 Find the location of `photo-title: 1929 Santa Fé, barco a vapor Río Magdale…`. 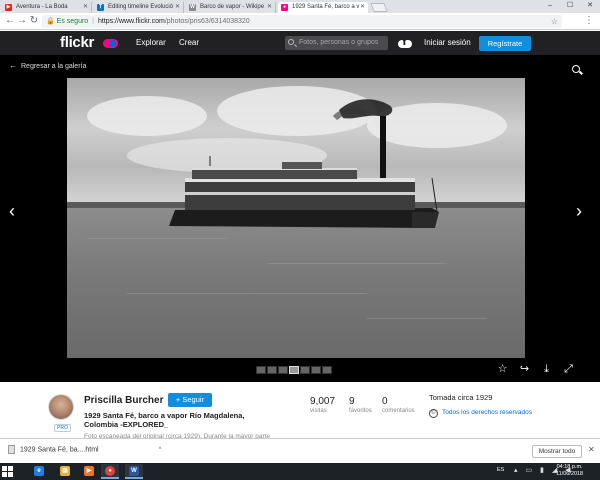

photo-title: 1929 Santa Fé, barco a vapor Río Magdale… is located at coordinates (164, 420).